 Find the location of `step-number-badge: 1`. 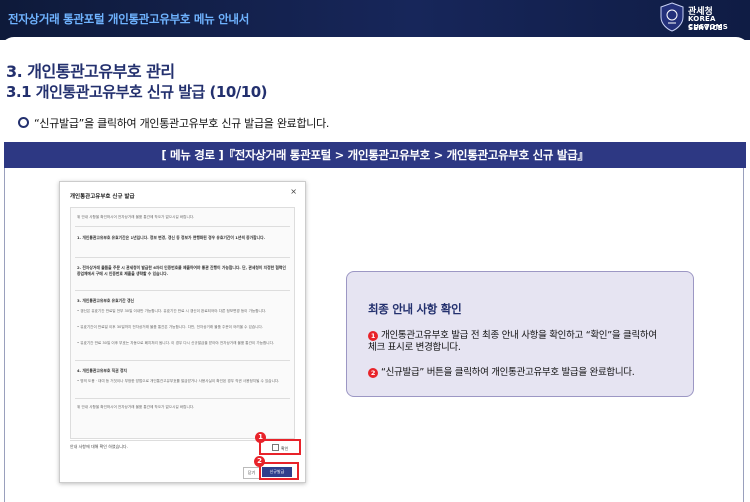

step-number-badge: 1 is located at coordinates (373, 336).